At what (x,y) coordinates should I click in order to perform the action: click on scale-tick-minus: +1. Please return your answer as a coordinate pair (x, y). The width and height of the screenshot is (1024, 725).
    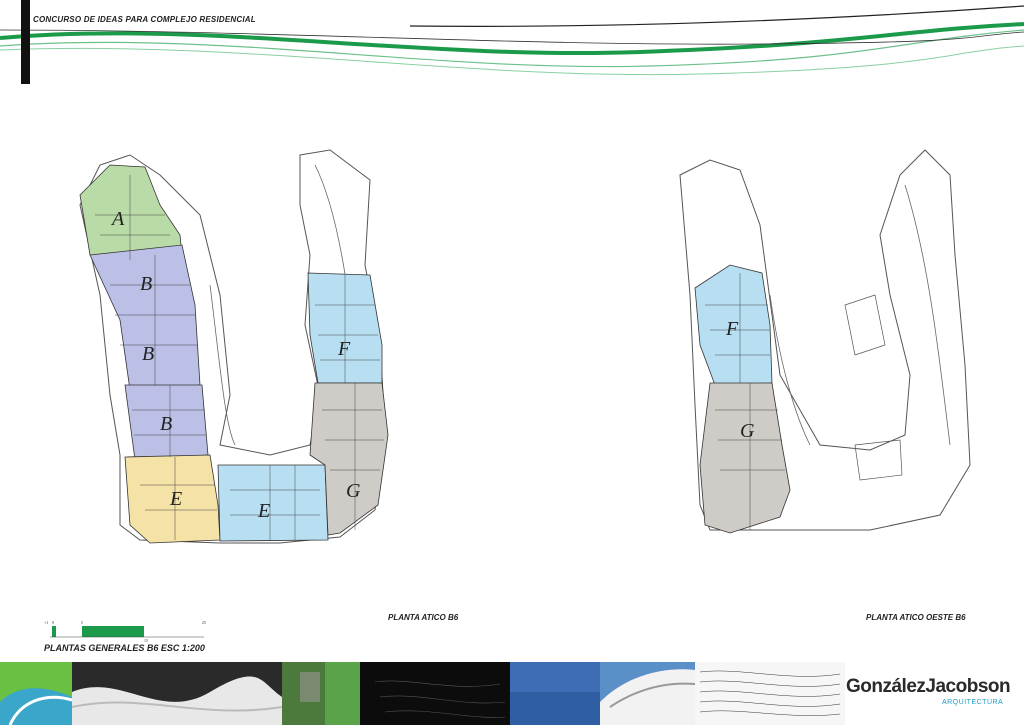
    Looking at the image, I should click on (46, 622).